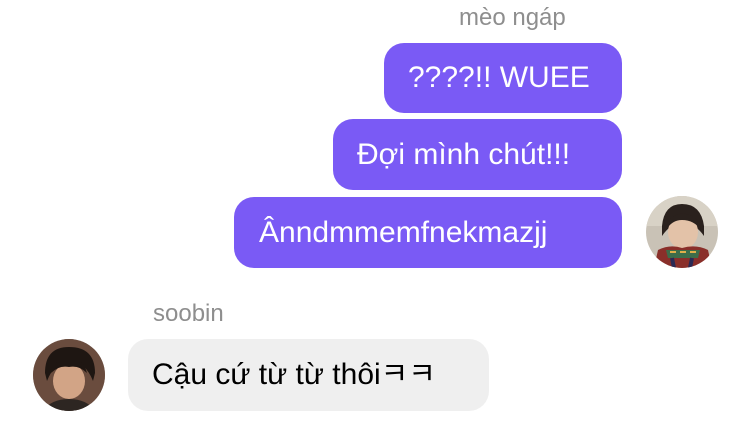 The image size is (750, 429). I want to click on message-text: ????!! WUEE, so click(499, 77).